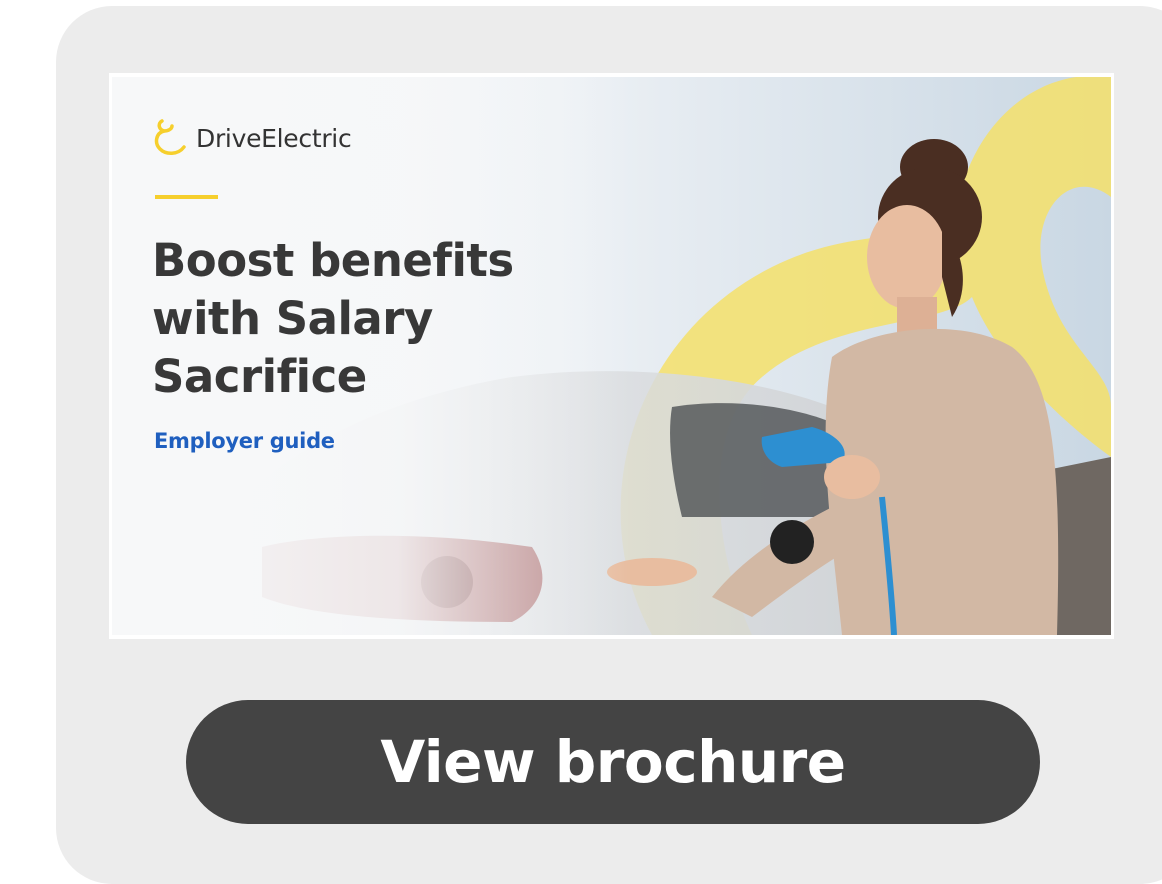 This screenshot has height=884, width=1162. I want to click on brochure-headline: Boost benefits with Salary Sacrifice, so click(362, 319).